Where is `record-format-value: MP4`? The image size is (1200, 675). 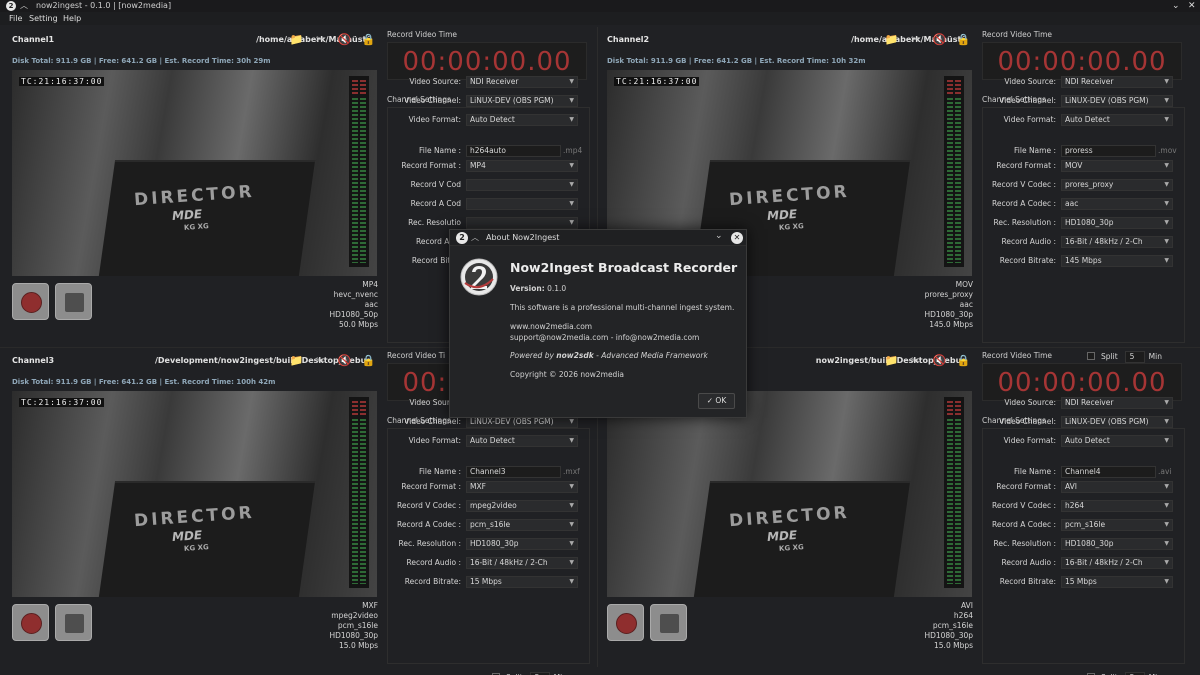
record-format-value: MP4 is located at coordinates (478, 165).